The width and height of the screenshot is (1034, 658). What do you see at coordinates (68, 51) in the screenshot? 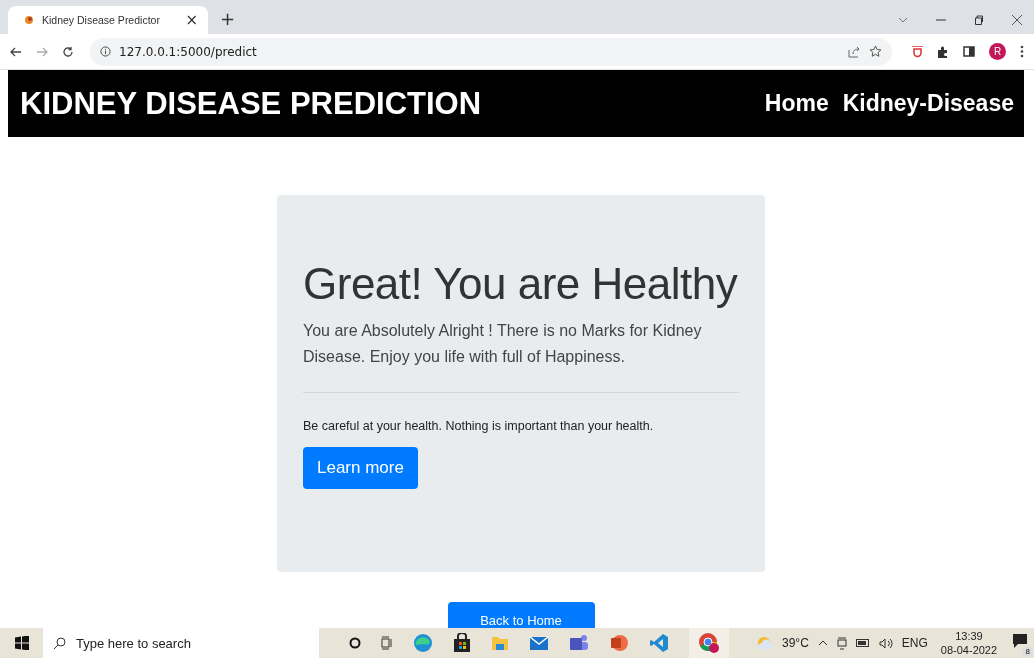
I see `reload-icon` at bounding box center [68, 51].